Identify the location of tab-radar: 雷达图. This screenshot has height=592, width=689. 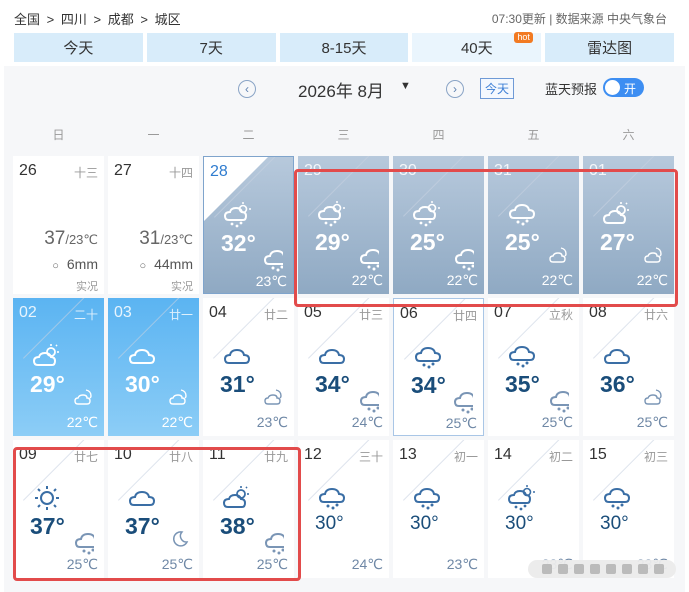
(609, 47).